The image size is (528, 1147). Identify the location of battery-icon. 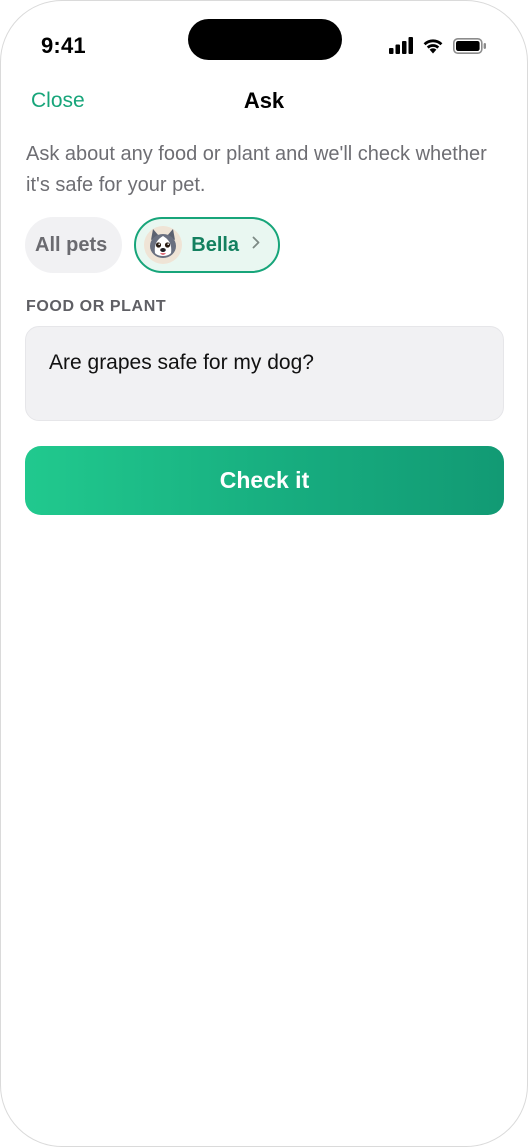
(470, 45).